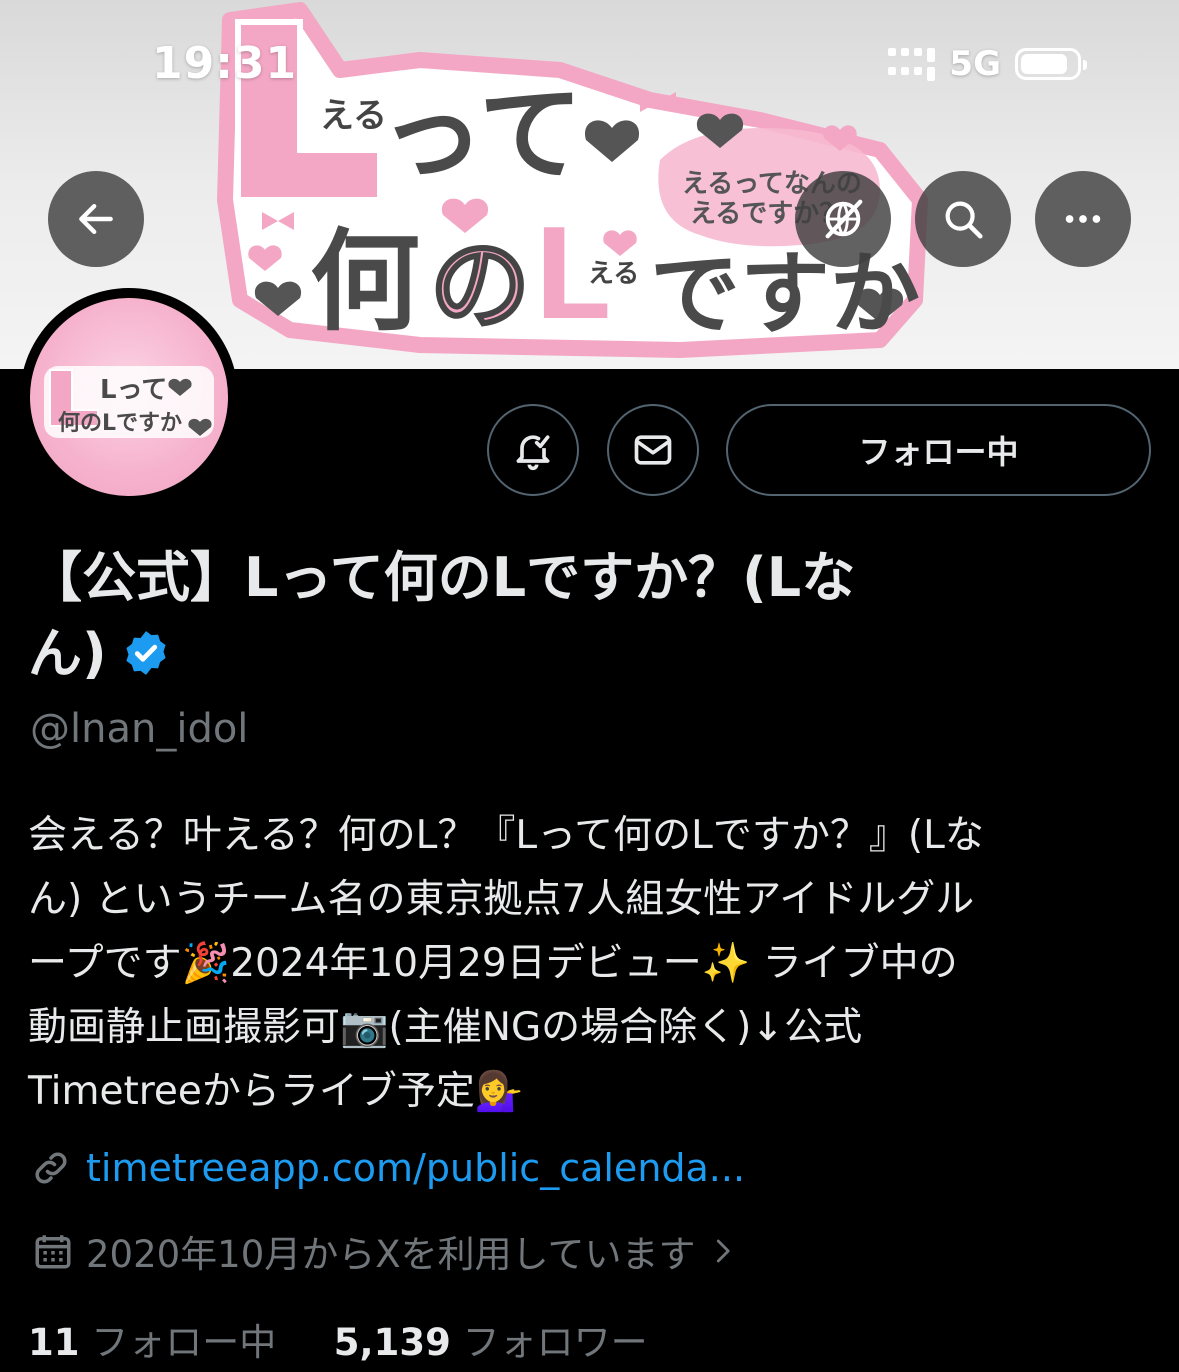  I want to click on svg-text: Lって, so click(133, 390).